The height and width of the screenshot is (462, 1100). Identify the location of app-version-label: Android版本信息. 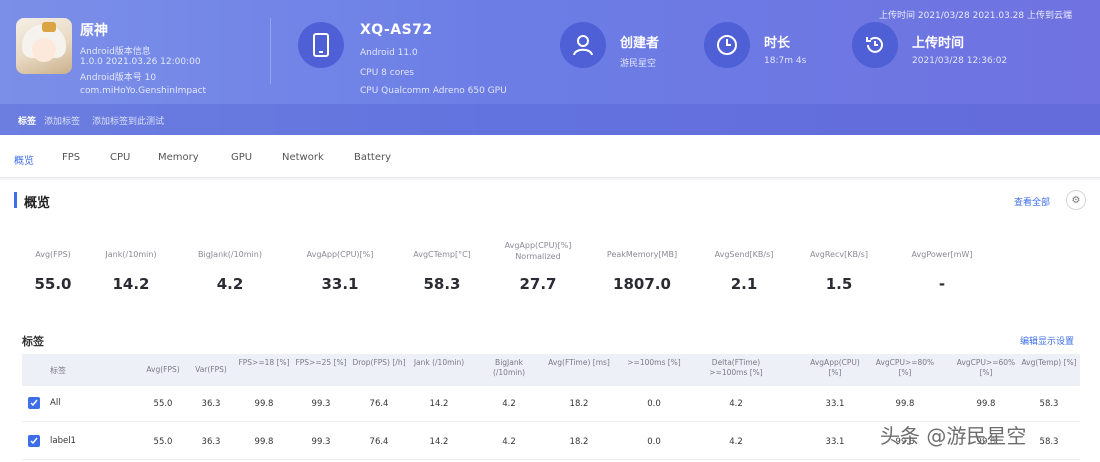
(115, 52).